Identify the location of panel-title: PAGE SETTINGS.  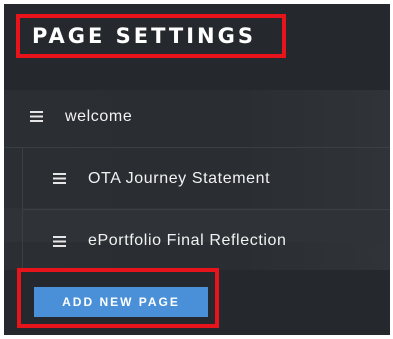
(144, 35).